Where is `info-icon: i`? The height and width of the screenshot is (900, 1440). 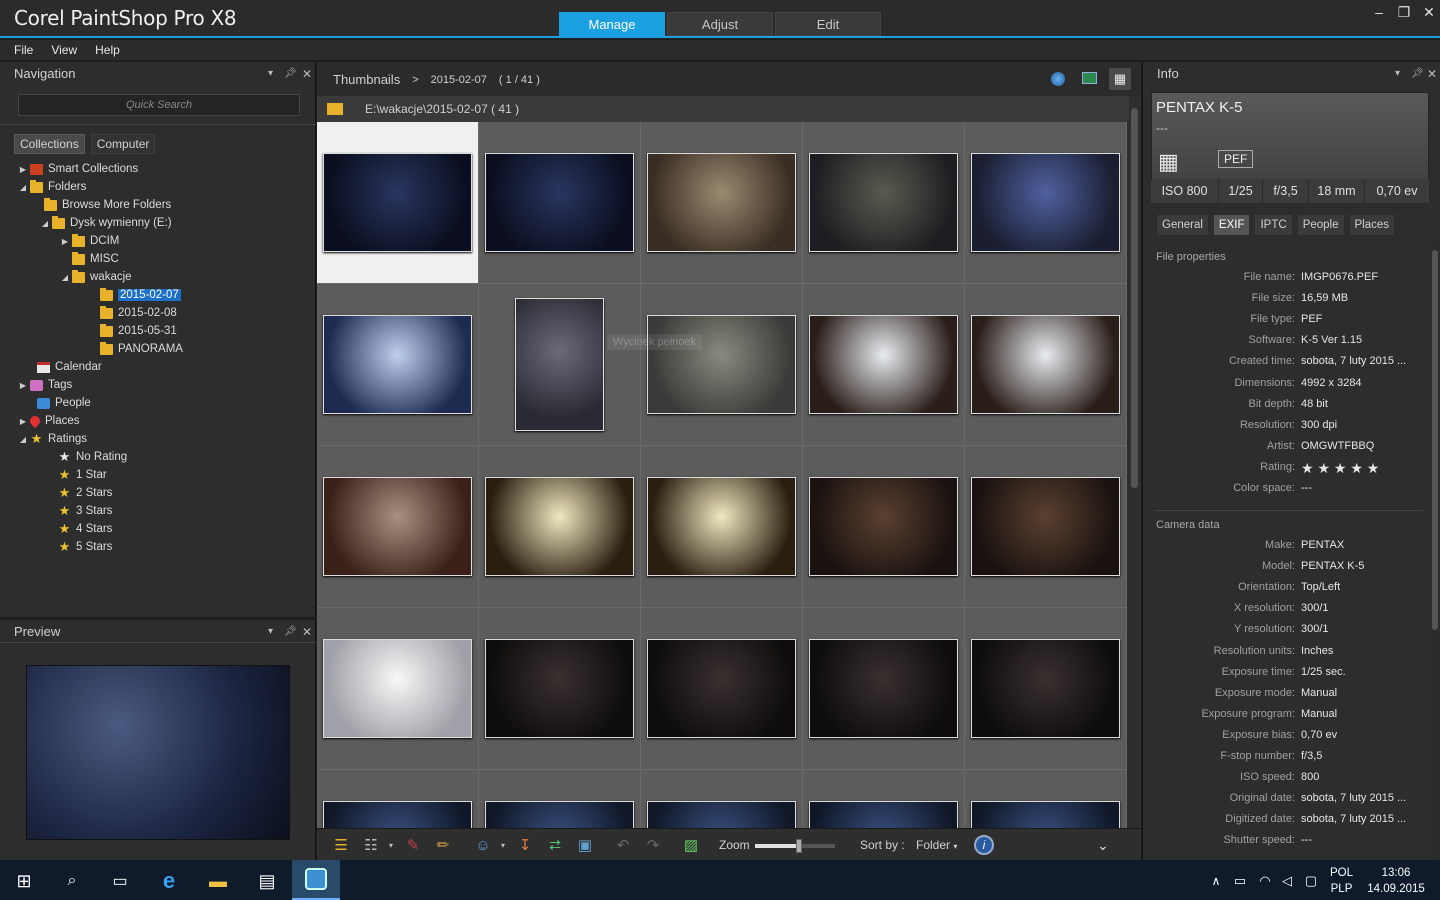 info-icon: i is located at coordinates (984, 845).